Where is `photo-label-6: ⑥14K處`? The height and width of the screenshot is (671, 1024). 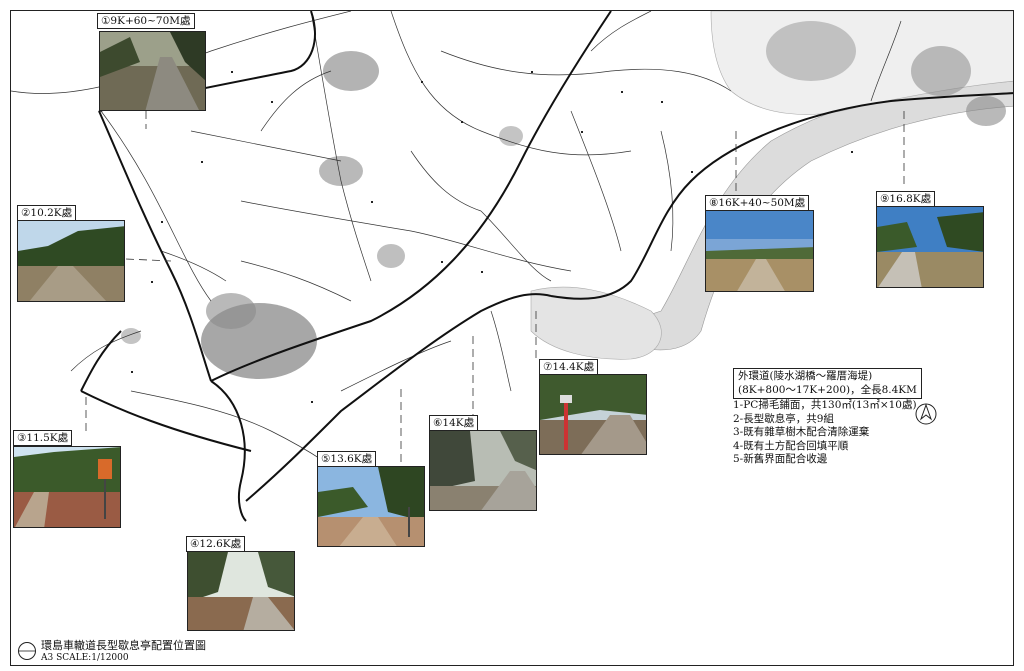
photo-label-6: ⑥14K處 is located at coordinates (454, 423).